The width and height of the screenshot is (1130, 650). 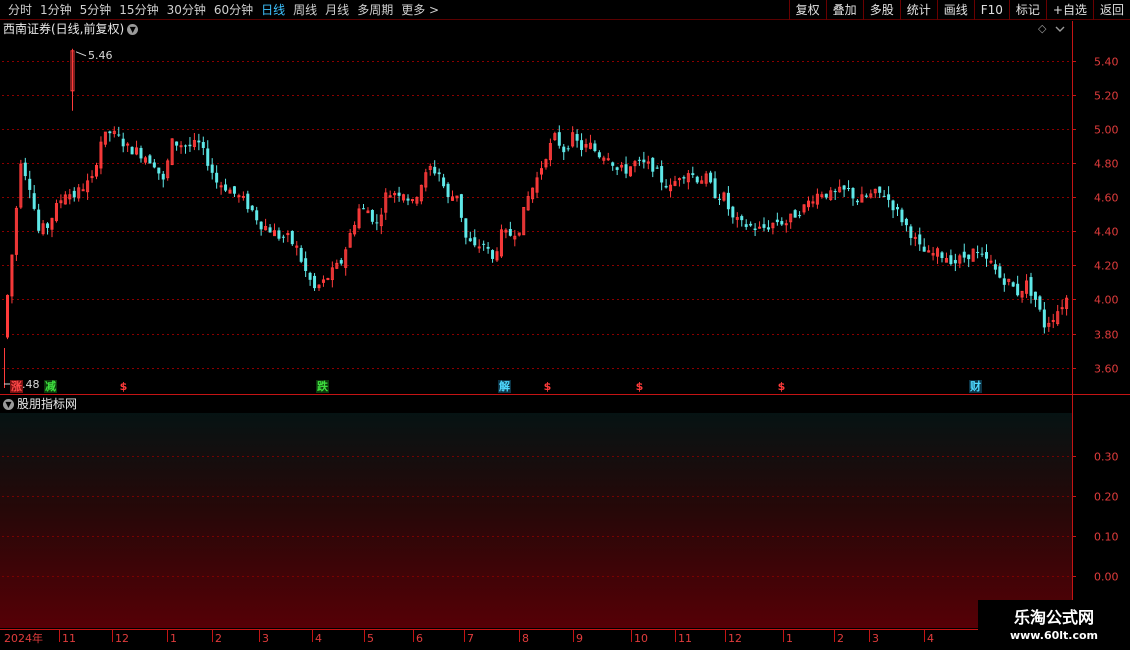 I want to click on price-tick-label: 5.20, so click(x=1106, y=96).